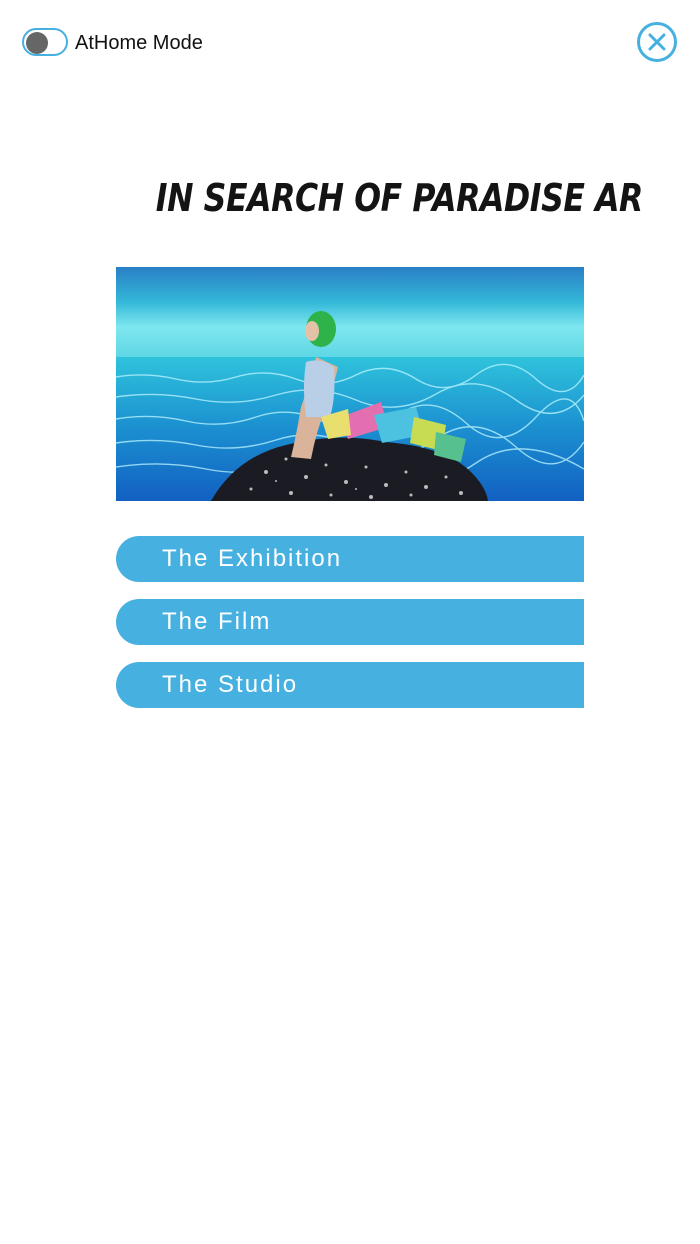 The width and height of the screenshot is (700, 1244). What do you see at coordinates (139, 43) in the screenshot?
I see `athome-mode-label: AtHome Mode` at bounding box center [139, 43].